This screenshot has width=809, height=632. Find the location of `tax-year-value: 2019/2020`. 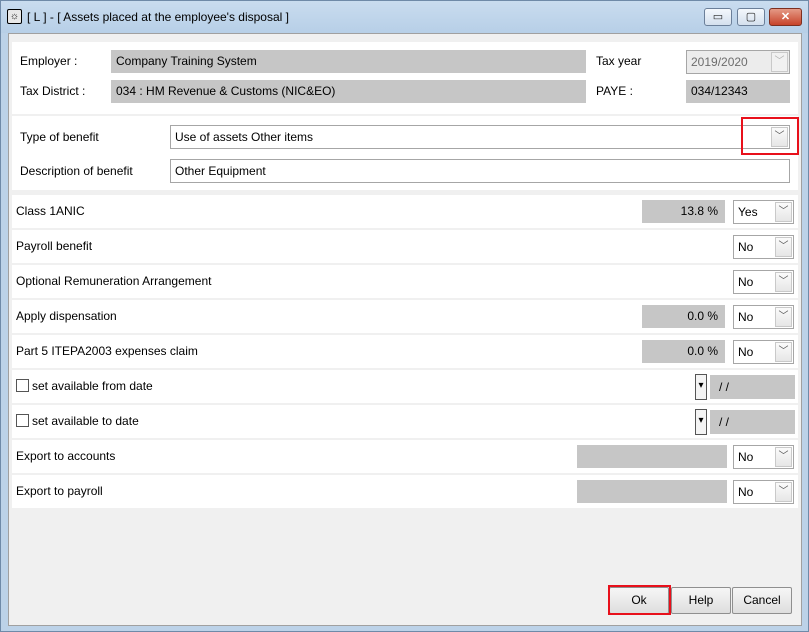

tax-year-value: 2019/2020 is located at coordinates (719, 62).